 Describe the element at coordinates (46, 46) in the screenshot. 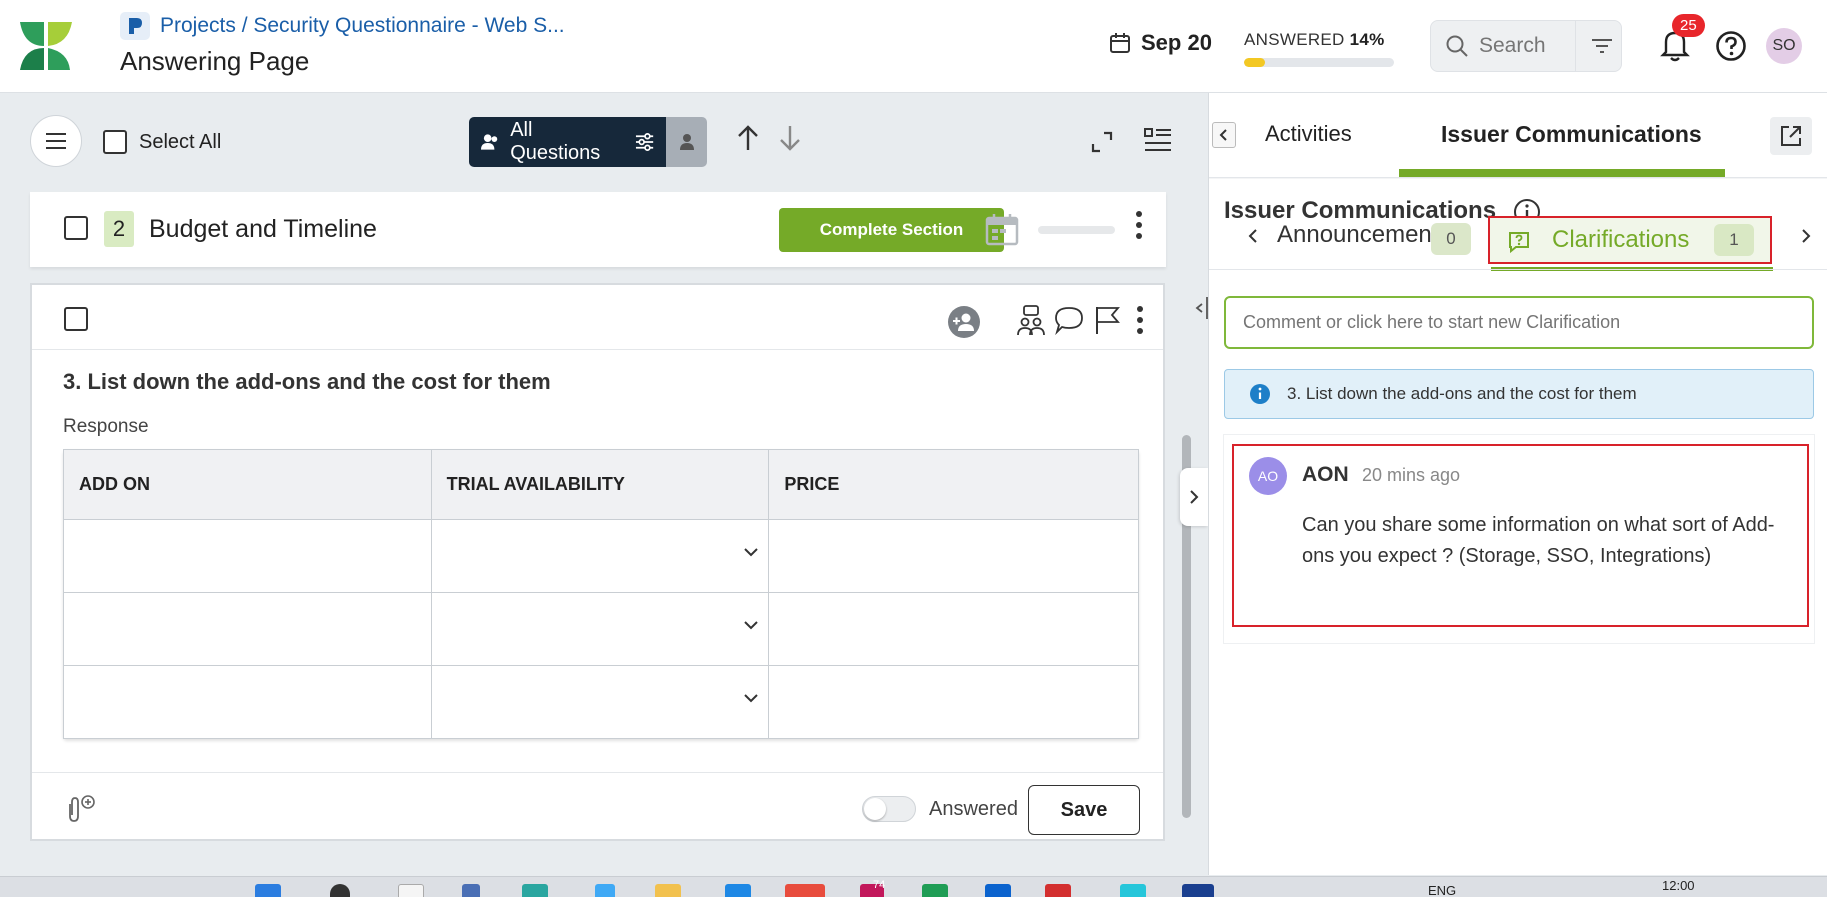

I see `app-logo-icon` at that location.